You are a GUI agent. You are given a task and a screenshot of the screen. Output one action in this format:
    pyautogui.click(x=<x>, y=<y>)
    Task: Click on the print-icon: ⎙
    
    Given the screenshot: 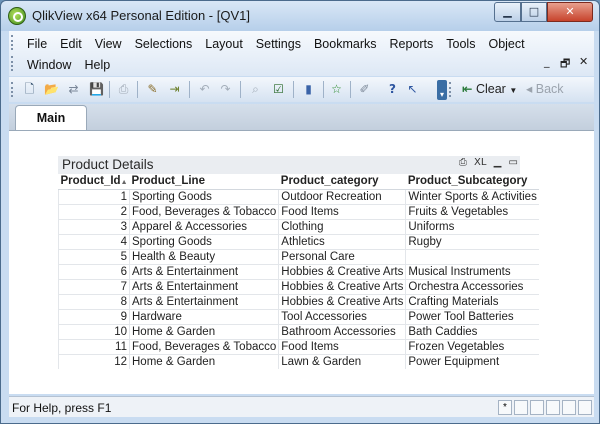 What is the action you would take?
    pyautogui.click(x=463, y=162)
    